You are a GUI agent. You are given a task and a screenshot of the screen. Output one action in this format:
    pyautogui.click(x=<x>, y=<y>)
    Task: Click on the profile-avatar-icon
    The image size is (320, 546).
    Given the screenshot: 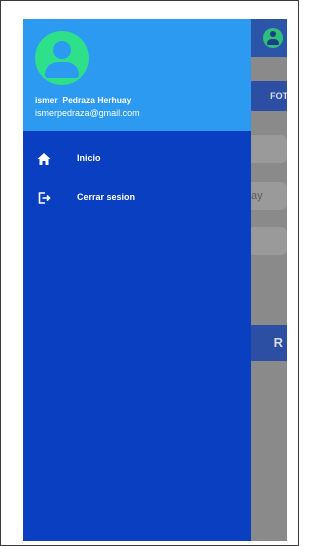 What is the action you would take?
    pyautogui.click(x=62, y=58)
    